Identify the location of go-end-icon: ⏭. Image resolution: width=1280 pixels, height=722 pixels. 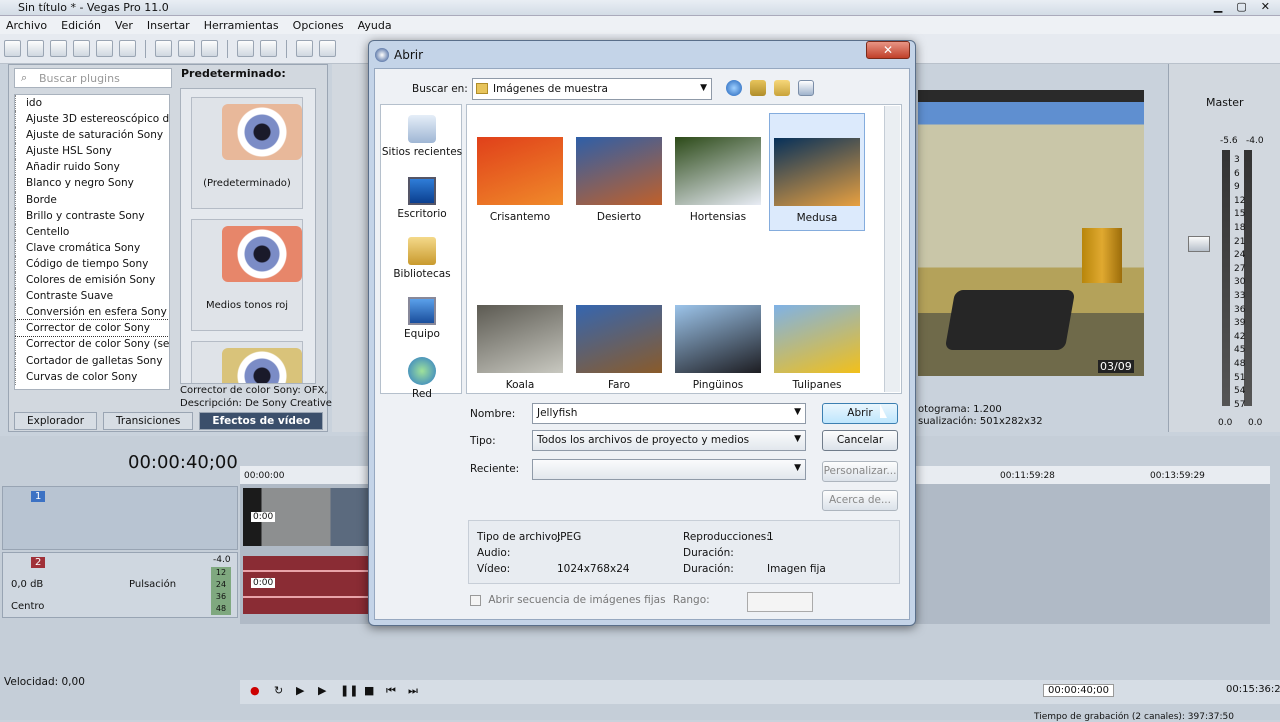
(413, 691).